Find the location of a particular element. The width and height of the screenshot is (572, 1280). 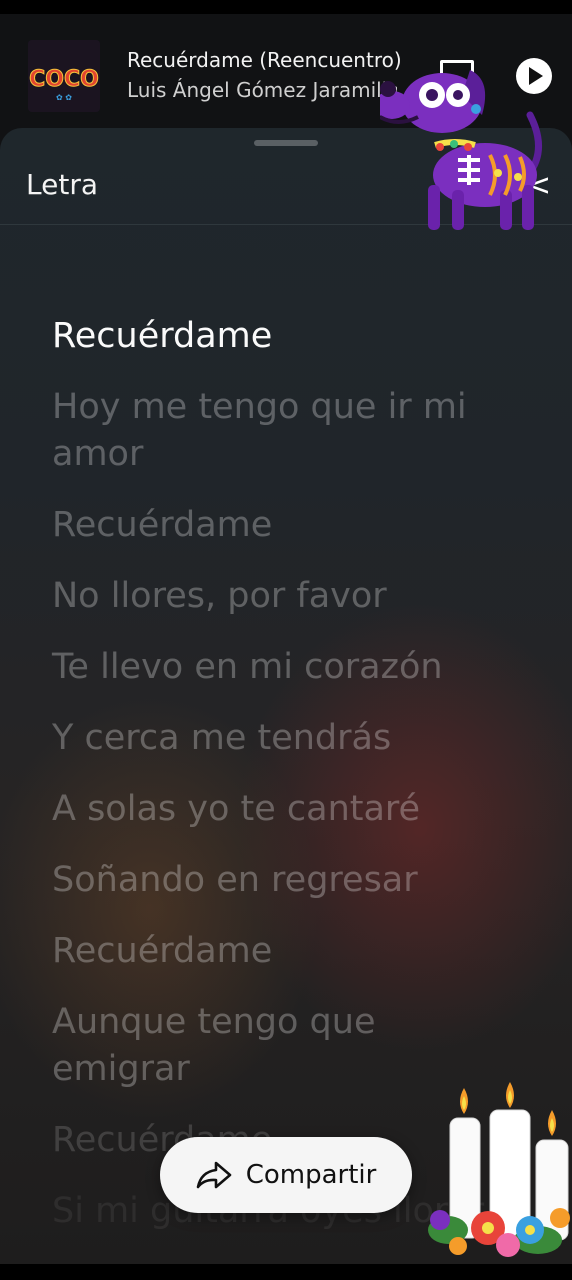

candles-sticker is located at coordinates (499, 1169).